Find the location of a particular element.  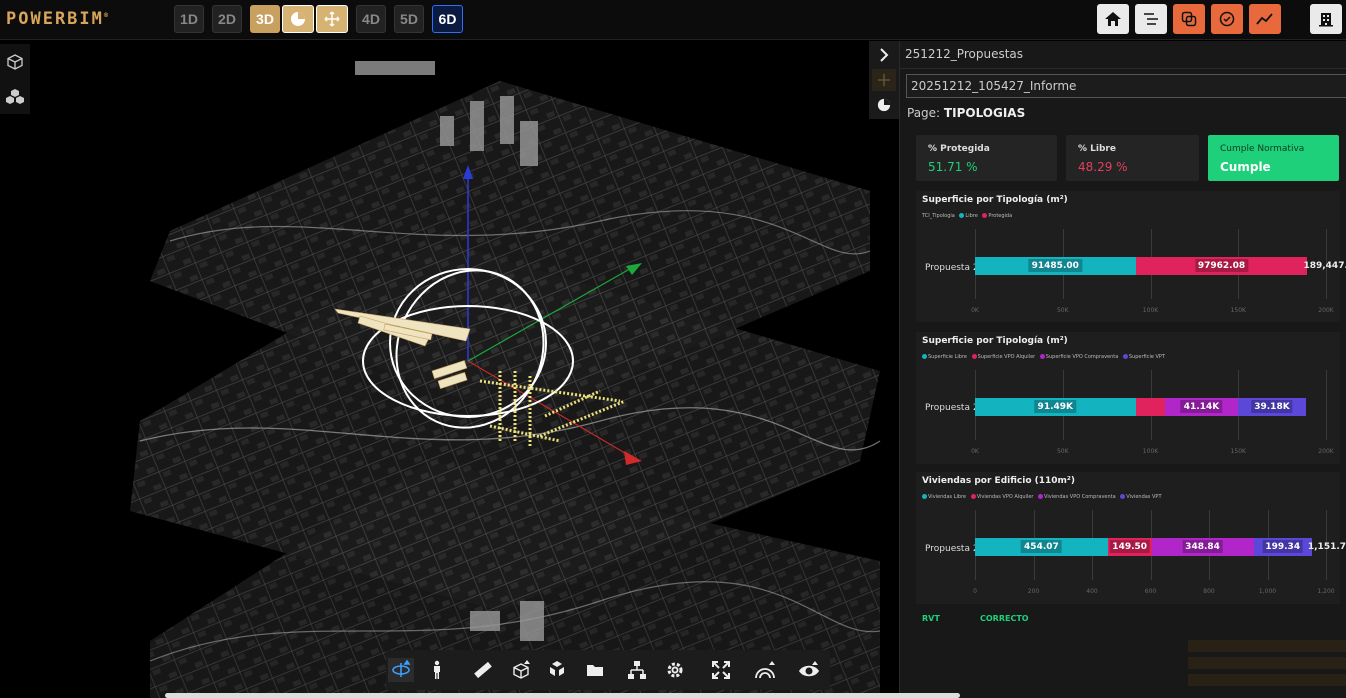

fullscreen-icon is located at coordinates (721, 670).